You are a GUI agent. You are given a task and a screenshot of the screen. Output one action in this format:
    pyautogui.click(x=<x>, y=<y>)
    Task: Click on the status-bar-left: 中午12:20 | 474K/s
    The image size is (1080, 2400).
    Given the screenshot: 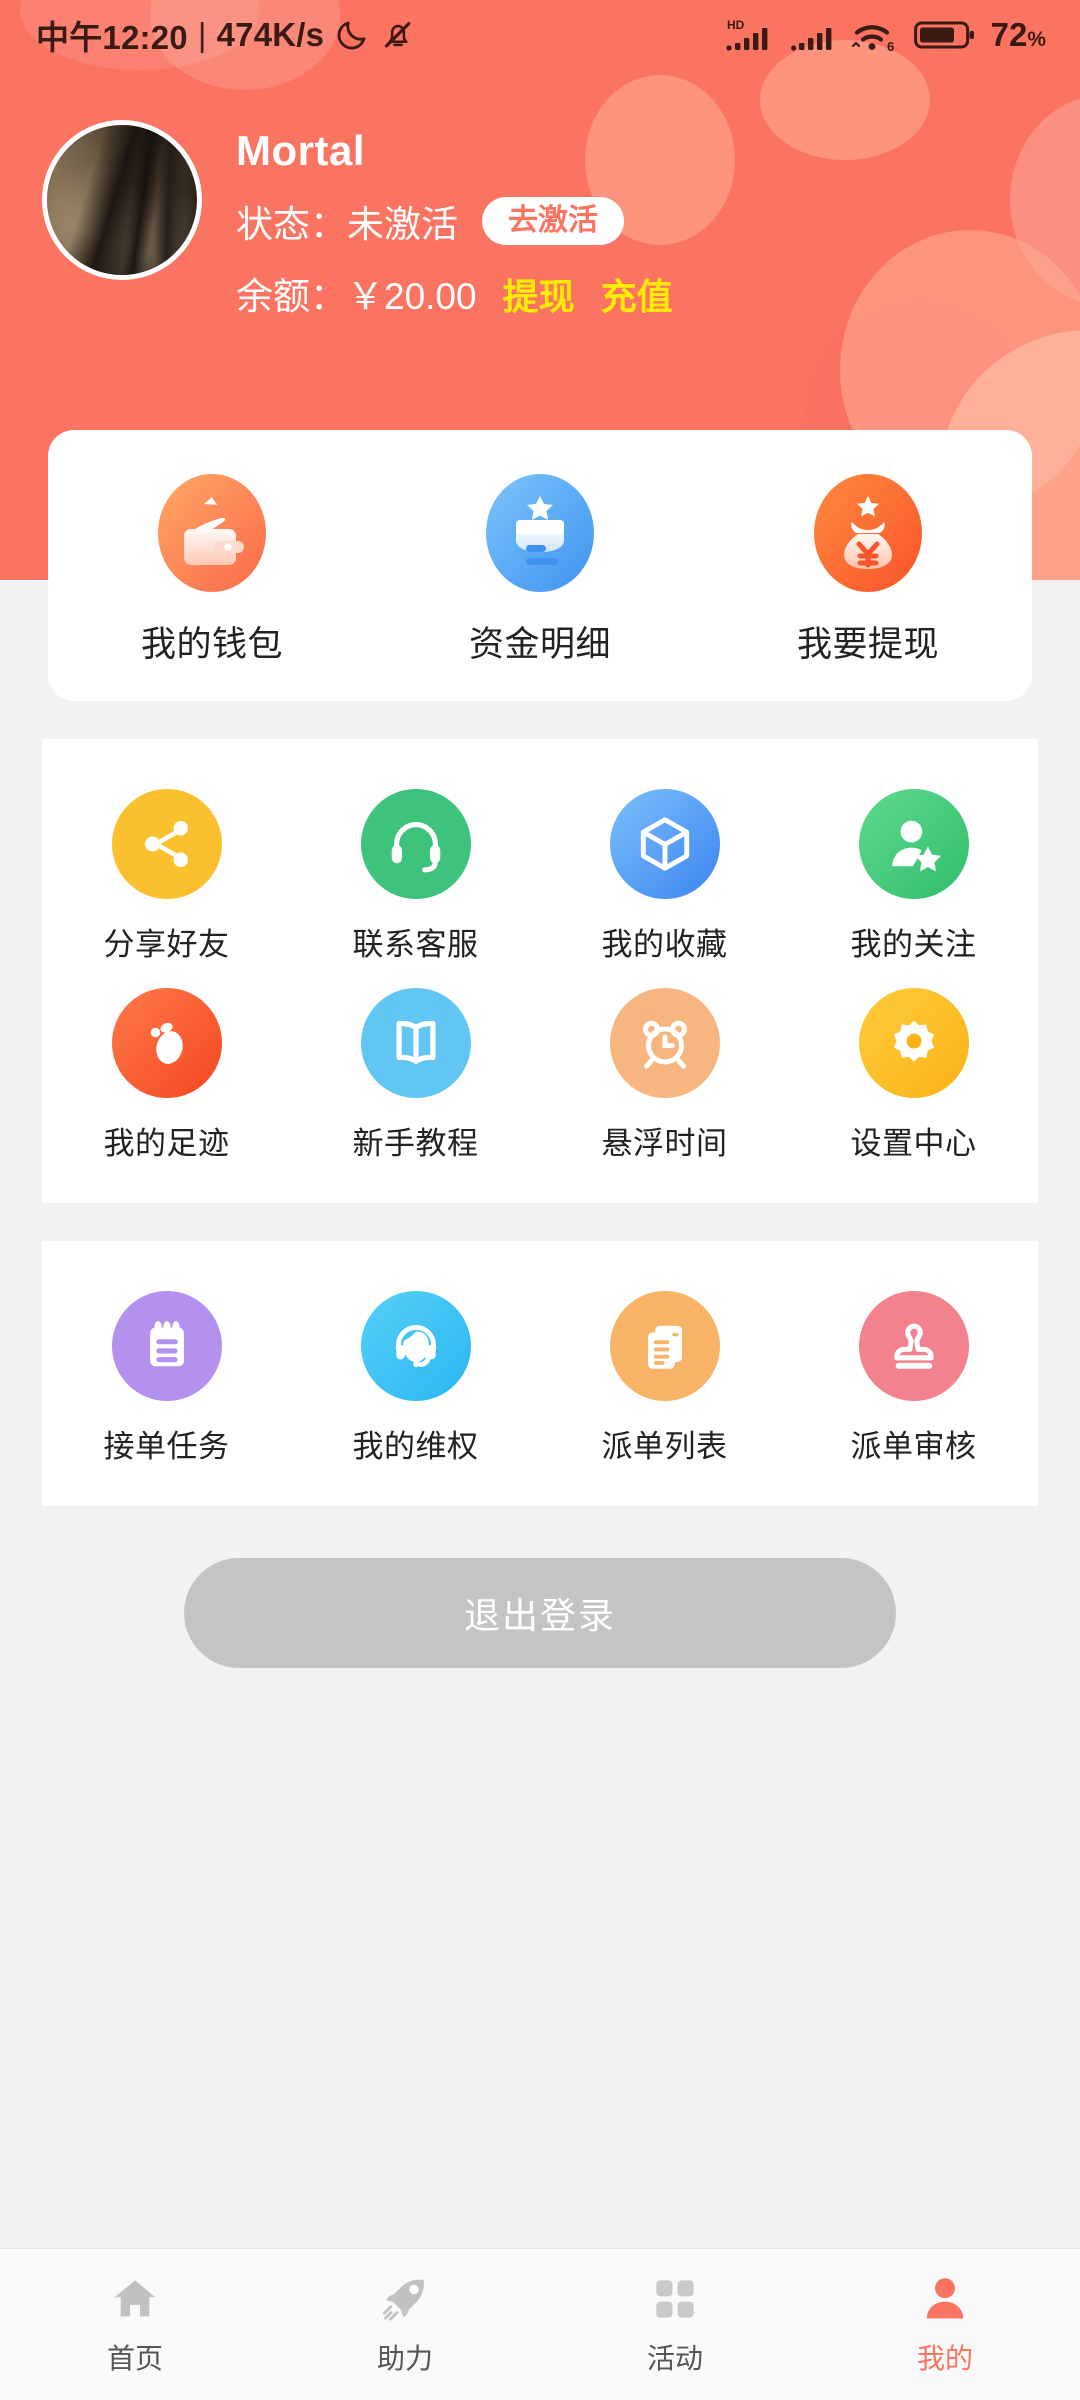 What is the action you would take?
    pyautogui.click(x=226, y=35)
    